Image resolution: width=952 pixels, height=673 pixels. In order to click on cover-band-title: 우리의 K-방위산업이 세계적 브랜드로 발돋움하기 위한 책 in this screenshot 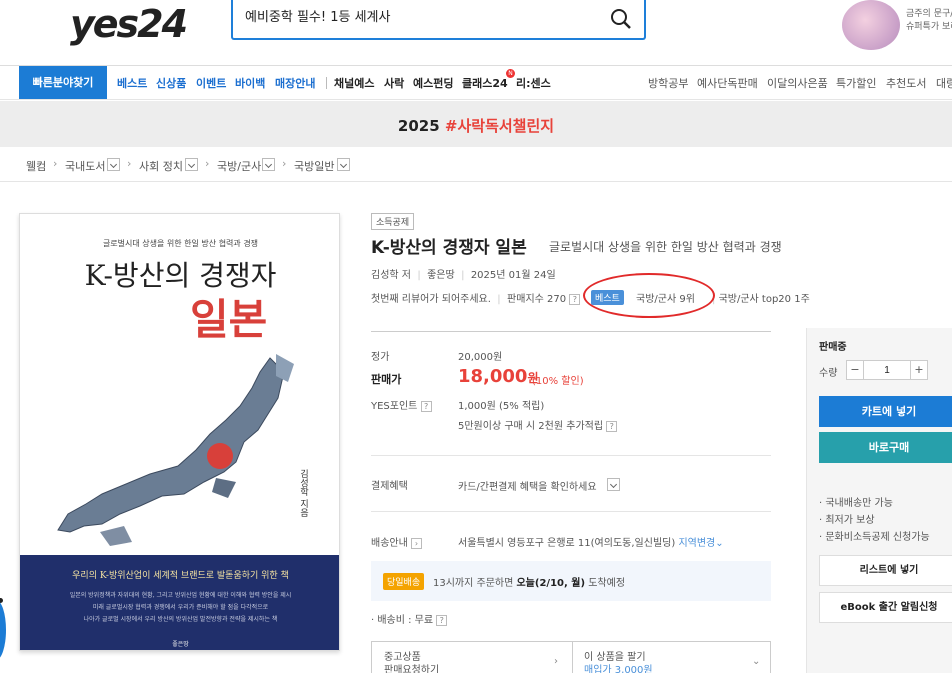, I will do `click(180, 576)`.